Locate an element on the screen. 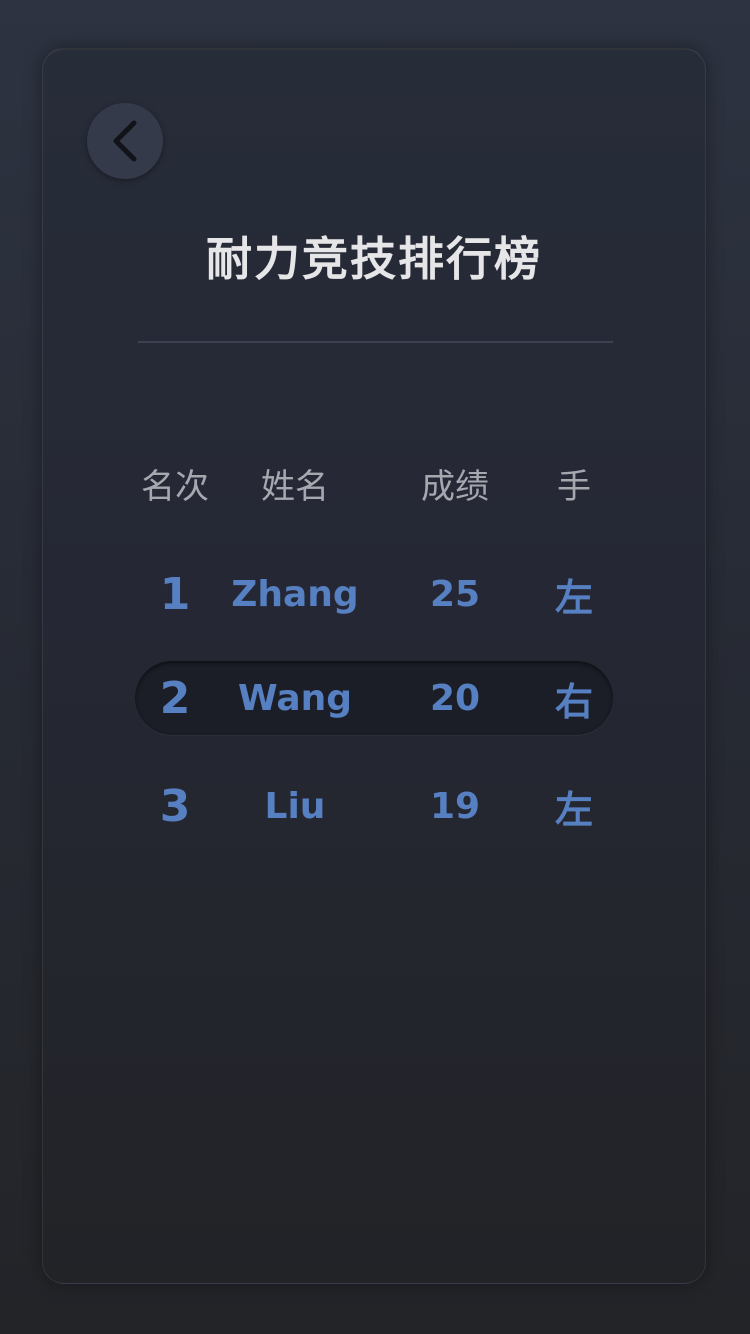  rank-cell: 3 is located at coordinates (175, 806).